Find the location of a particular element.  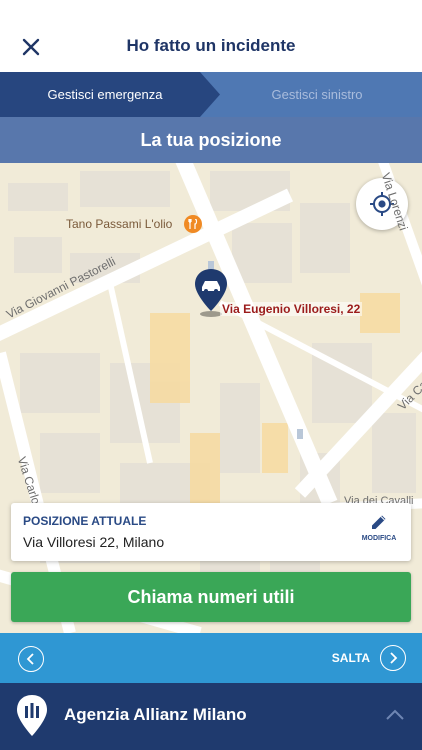

step-manage-claim: Gestisci sinistro is located at coordinates (317, 94).